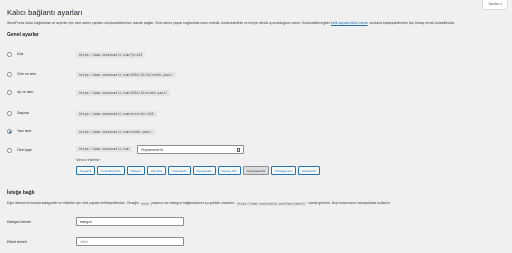 Image resolution: width=512 pixels, height=253 pixels. What do you see at coordinates (9, 113) in the screenshot?
I see `radio-numeric` at bounding box center [9, 113].